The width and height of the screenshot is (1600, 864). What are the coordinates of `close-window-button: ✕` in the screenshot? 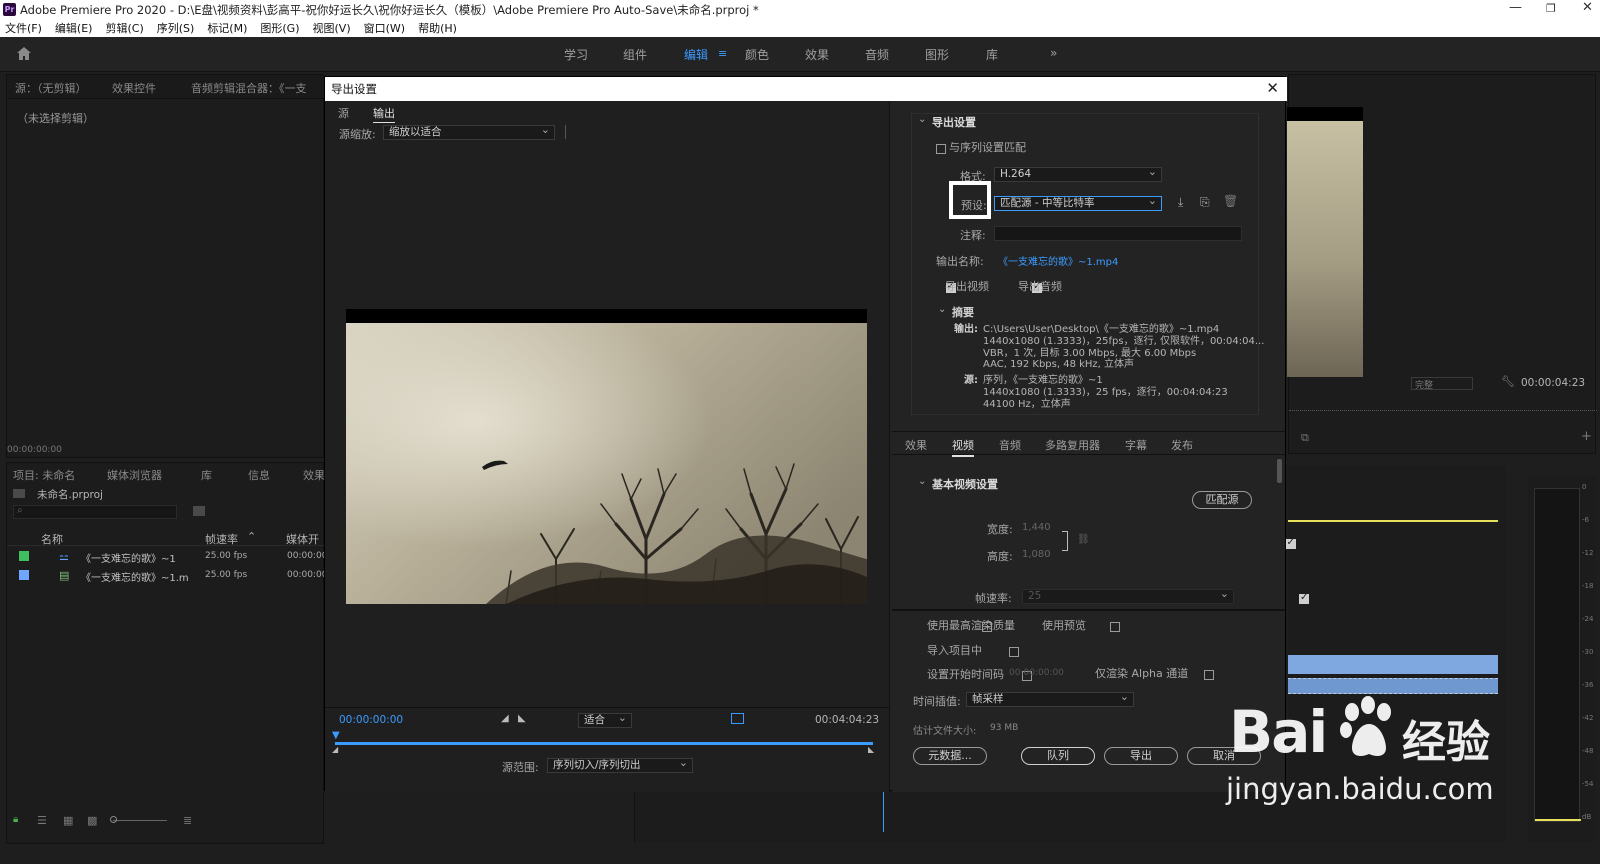 It's located at (1587, 7).